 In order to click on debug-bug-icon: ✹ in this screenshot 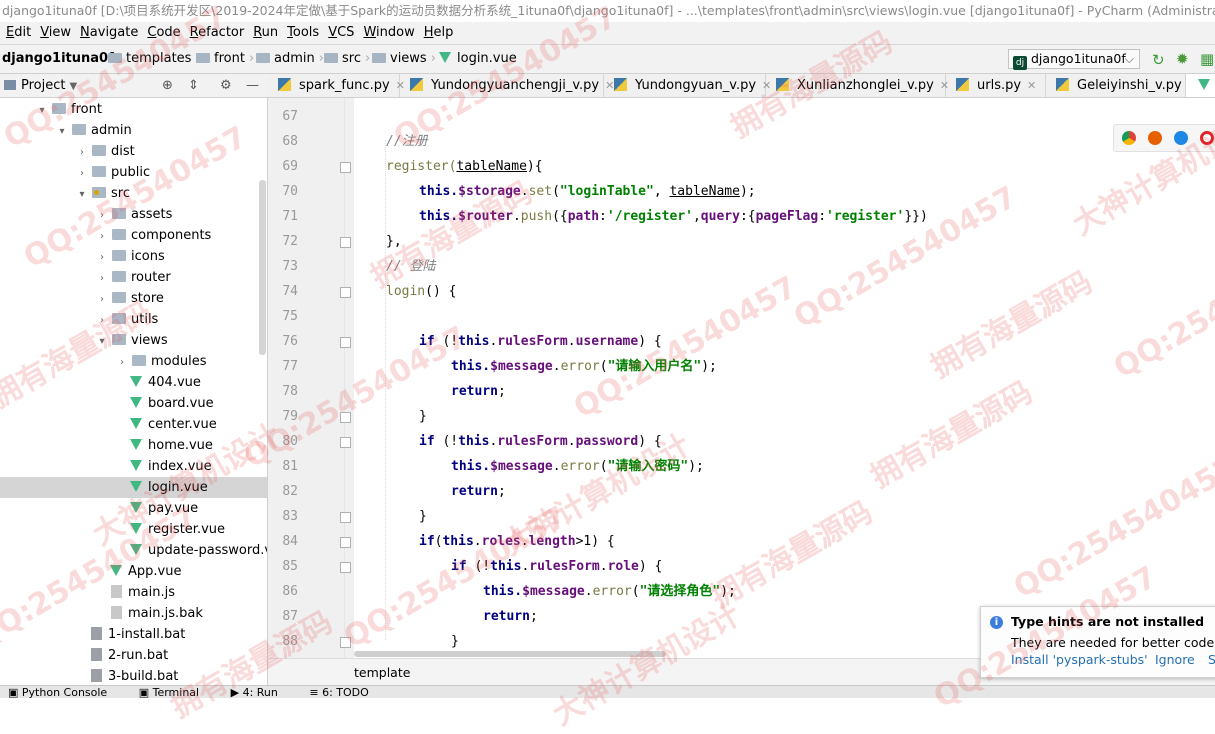, I will do `click(1182, 59)`.